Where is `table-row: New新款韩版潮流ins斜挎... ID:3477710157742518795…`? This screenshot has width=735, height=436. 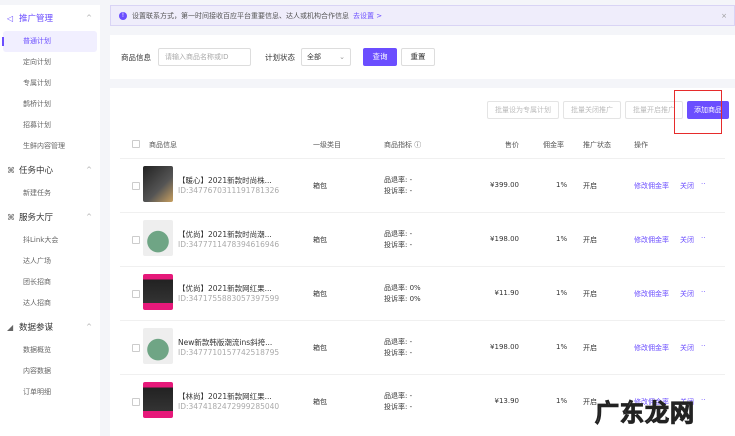
table-row: New新款韩版潮流ins斜挎... ID:3477710157742518795… is located at coordinates (422, 347).